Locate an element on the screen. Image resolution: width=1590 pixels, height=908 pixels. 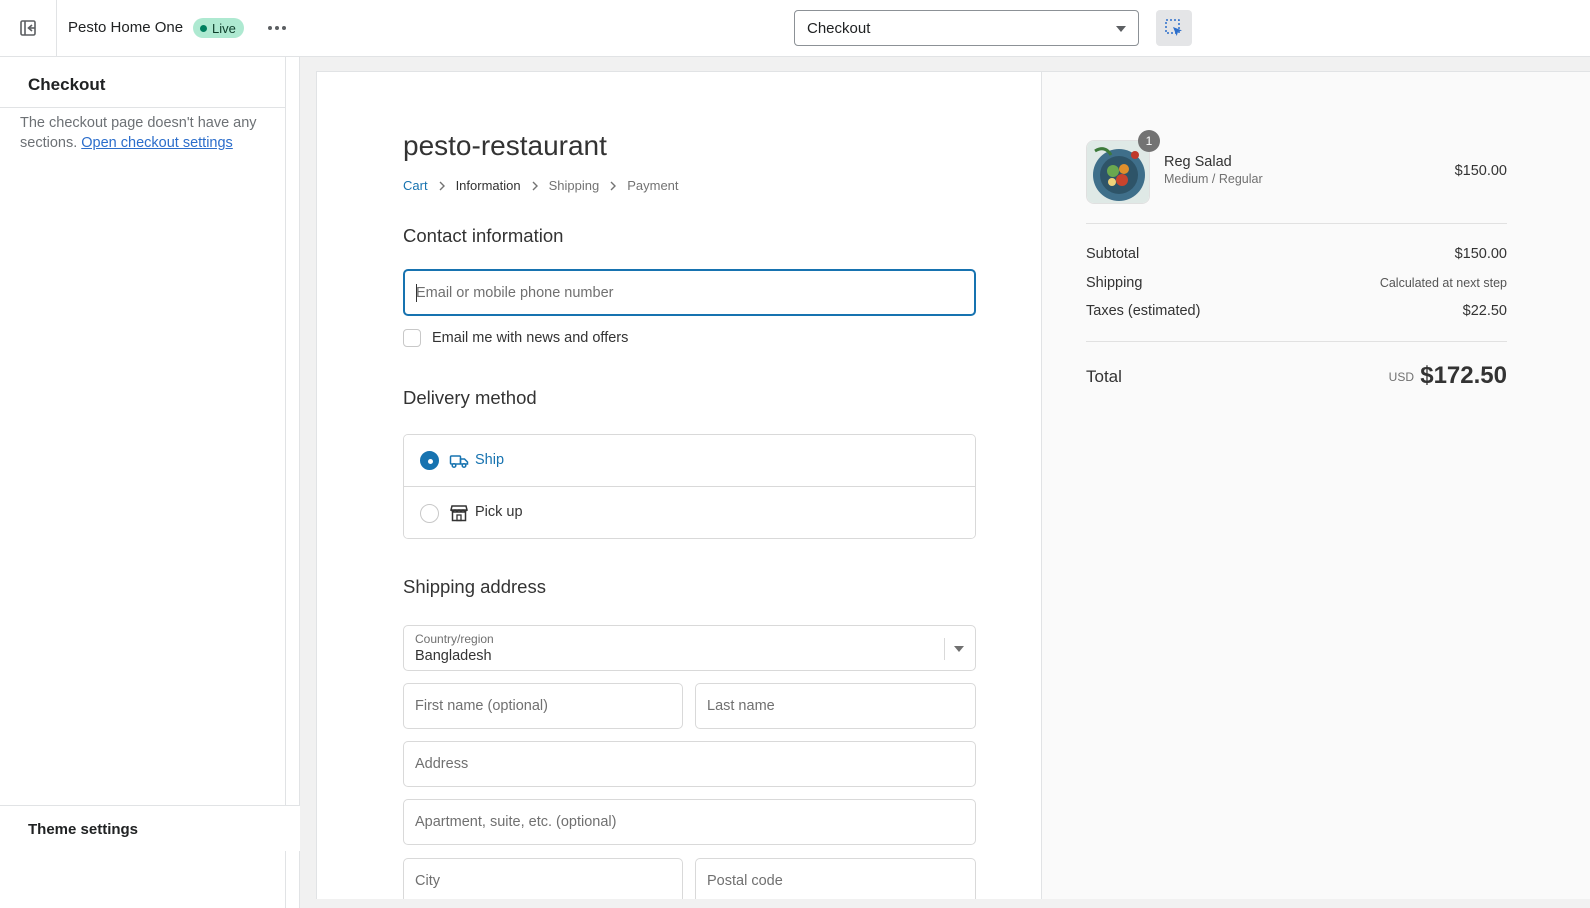
country-select: Country/region Bangladesh is located at coordinates (689, 648).